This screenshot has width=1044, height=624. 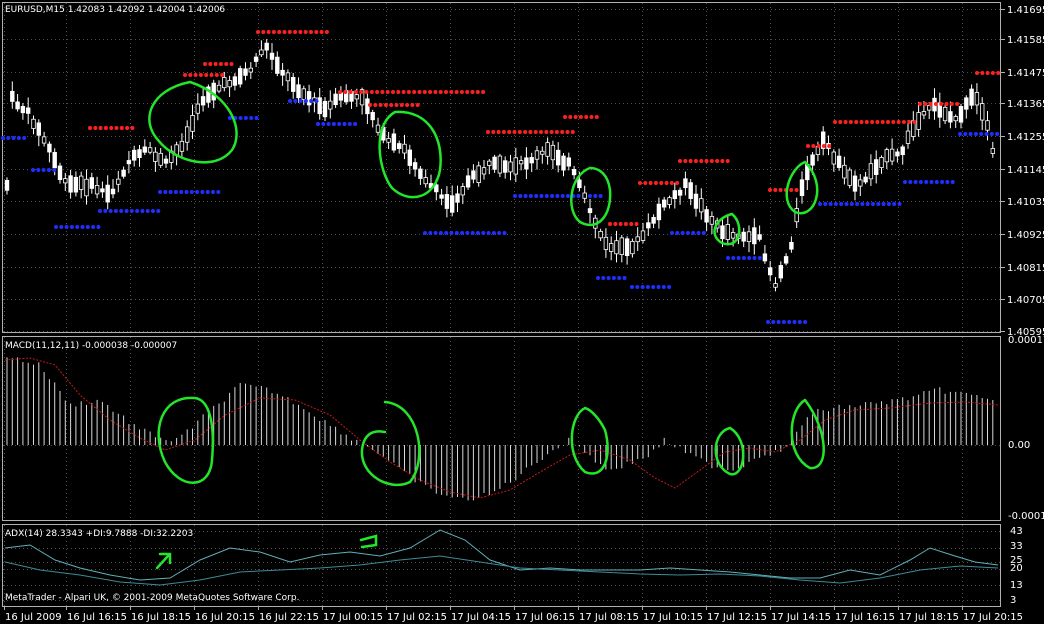 I want to click on price-label: 1.41585, so click(x=1025, y=40).